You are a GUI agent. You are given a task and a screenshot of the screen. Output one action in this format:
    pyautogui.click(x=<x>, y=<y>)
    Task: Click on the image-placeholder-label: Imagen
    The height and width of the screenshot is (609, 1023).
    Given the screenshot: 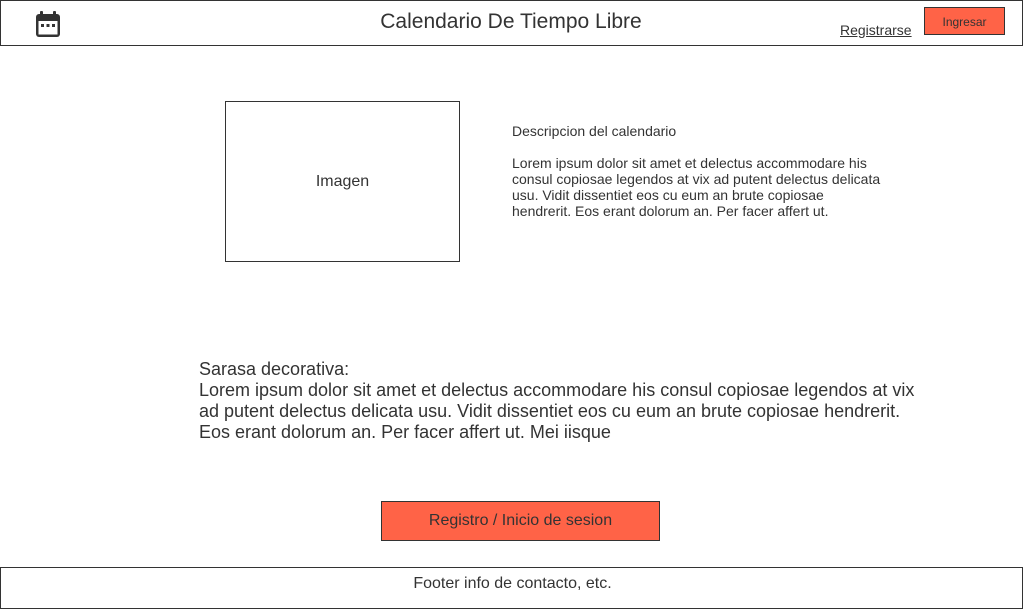 What is the action you would take?
    pyautogui.click(x=342, y=181)
    